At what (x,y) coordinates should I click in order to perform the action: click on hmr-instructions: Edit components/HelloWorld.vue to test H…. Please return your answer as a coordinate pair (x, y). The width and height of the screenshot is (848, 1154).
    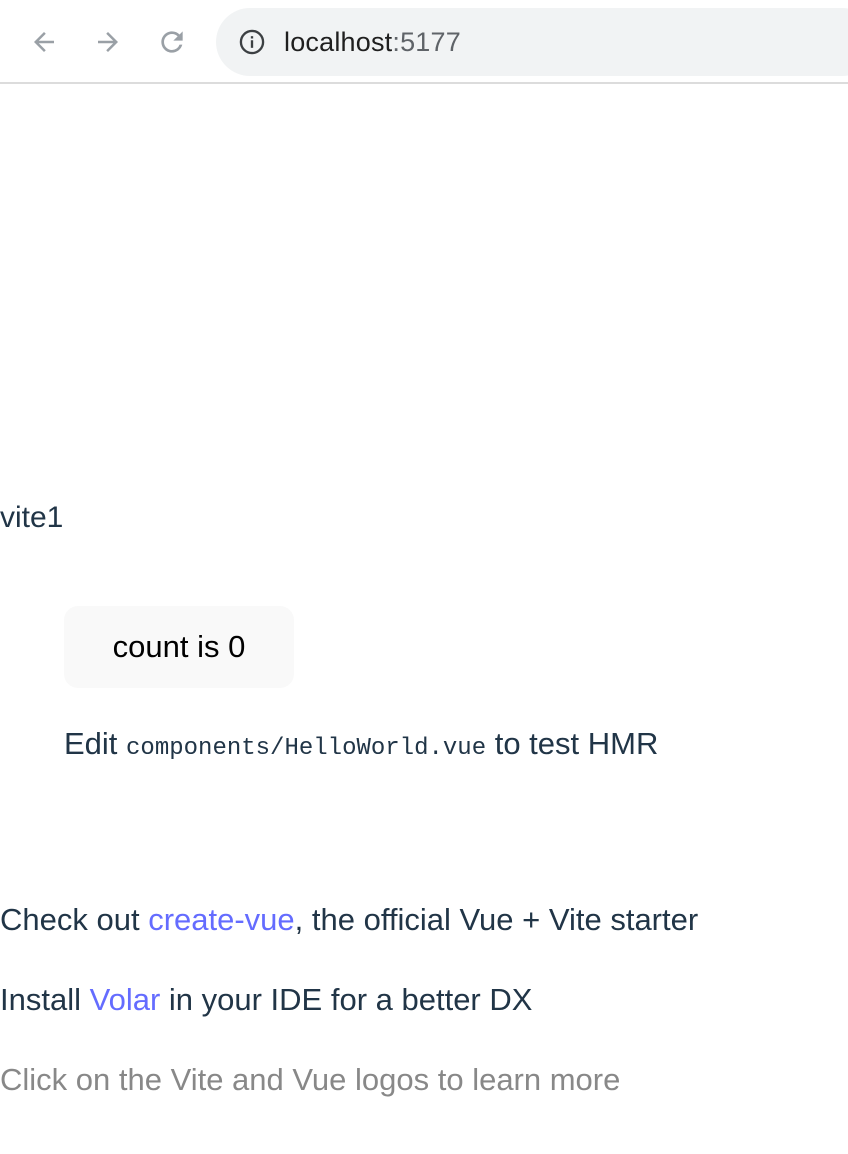
    Looking at the image, I should click on (361, 746).